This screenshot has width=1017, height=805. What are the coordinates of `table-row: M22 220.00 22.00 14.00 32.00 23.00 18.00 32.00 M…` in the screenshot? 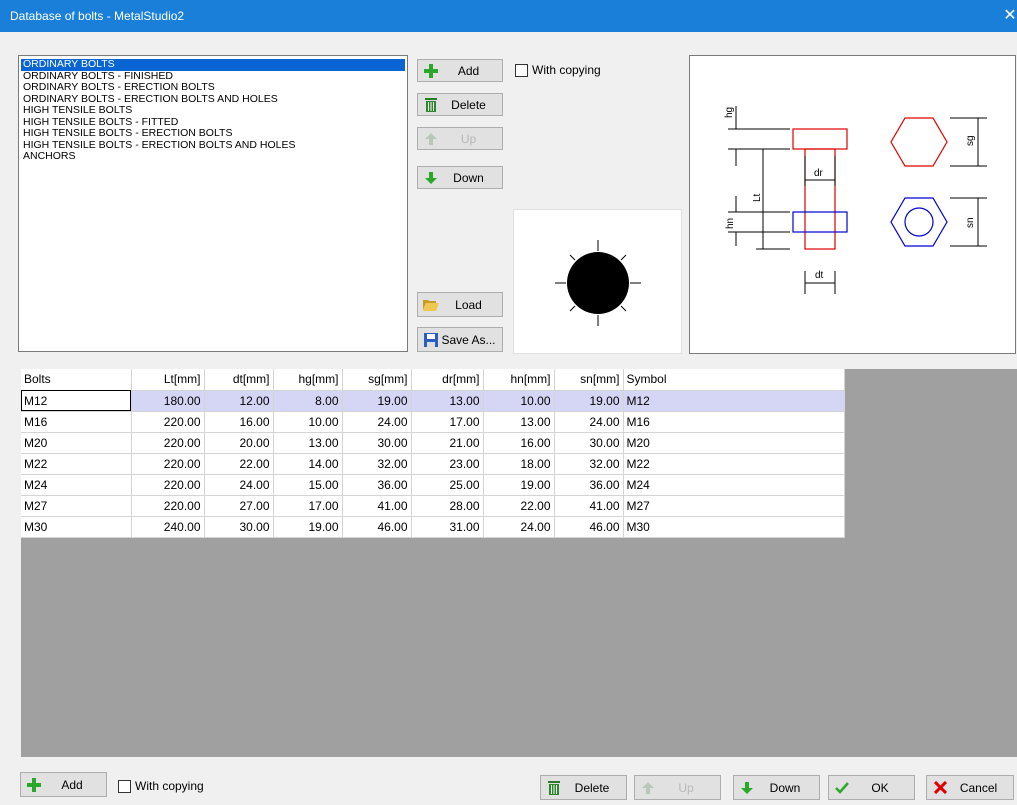 It's located at (433, 464).